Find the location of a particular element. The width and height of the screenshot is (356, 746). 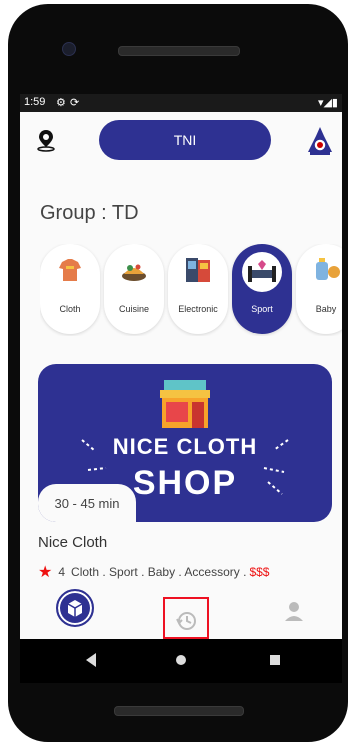

category-label: Baby is located at coordinates (326, 309).